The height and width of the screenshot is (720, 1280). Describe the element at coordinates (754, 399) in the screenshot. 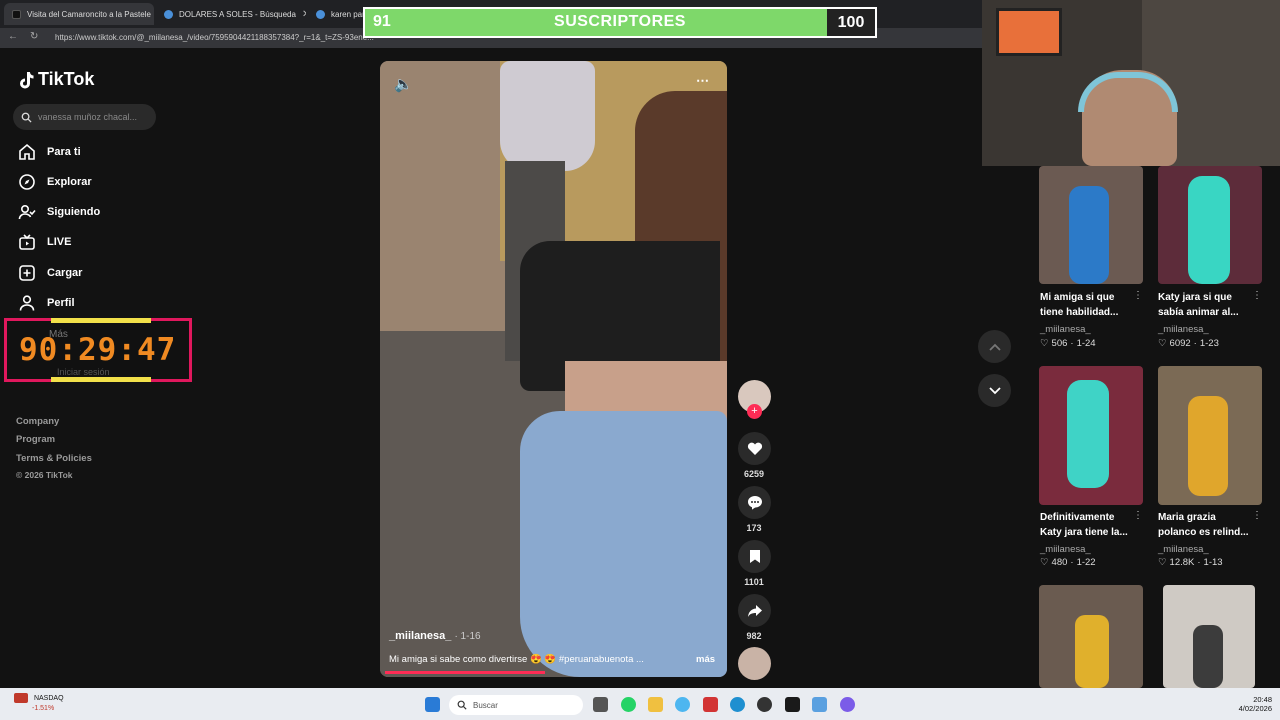

I see `author-avatar: +` at that location.